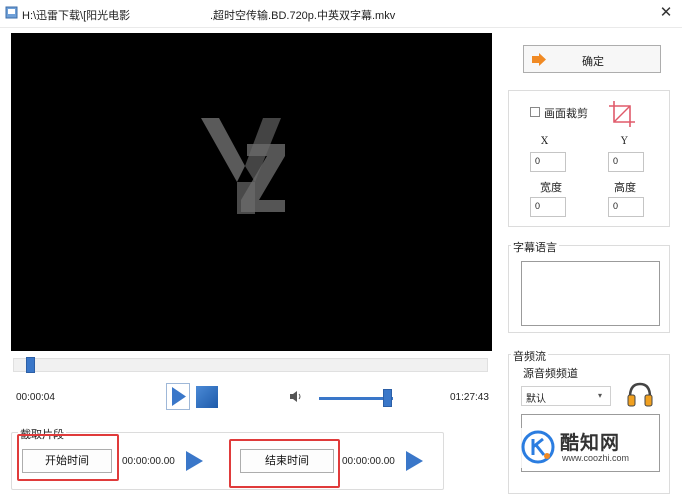  Describe the element at coordinates (625, 188) in the screenshot. I see `height-label: 高度` at that location.